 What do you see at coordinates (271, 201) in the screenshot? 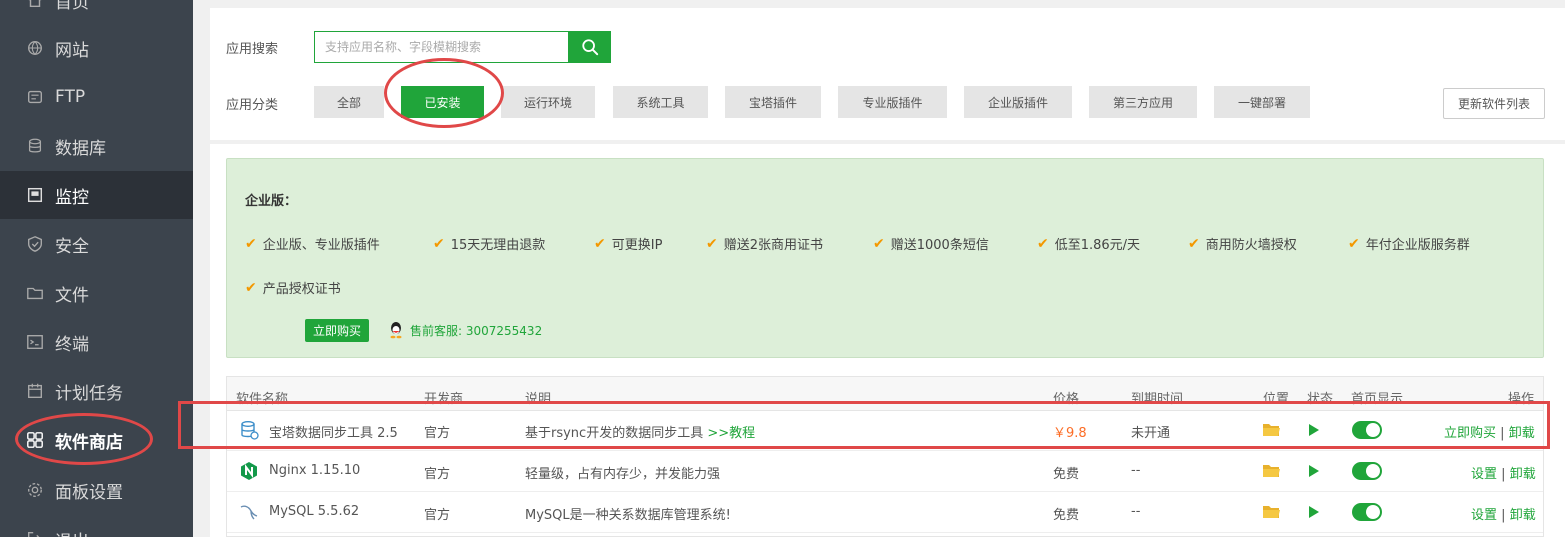
I see `enterprise-title: 企业版：` at bounding box center [271, 201].